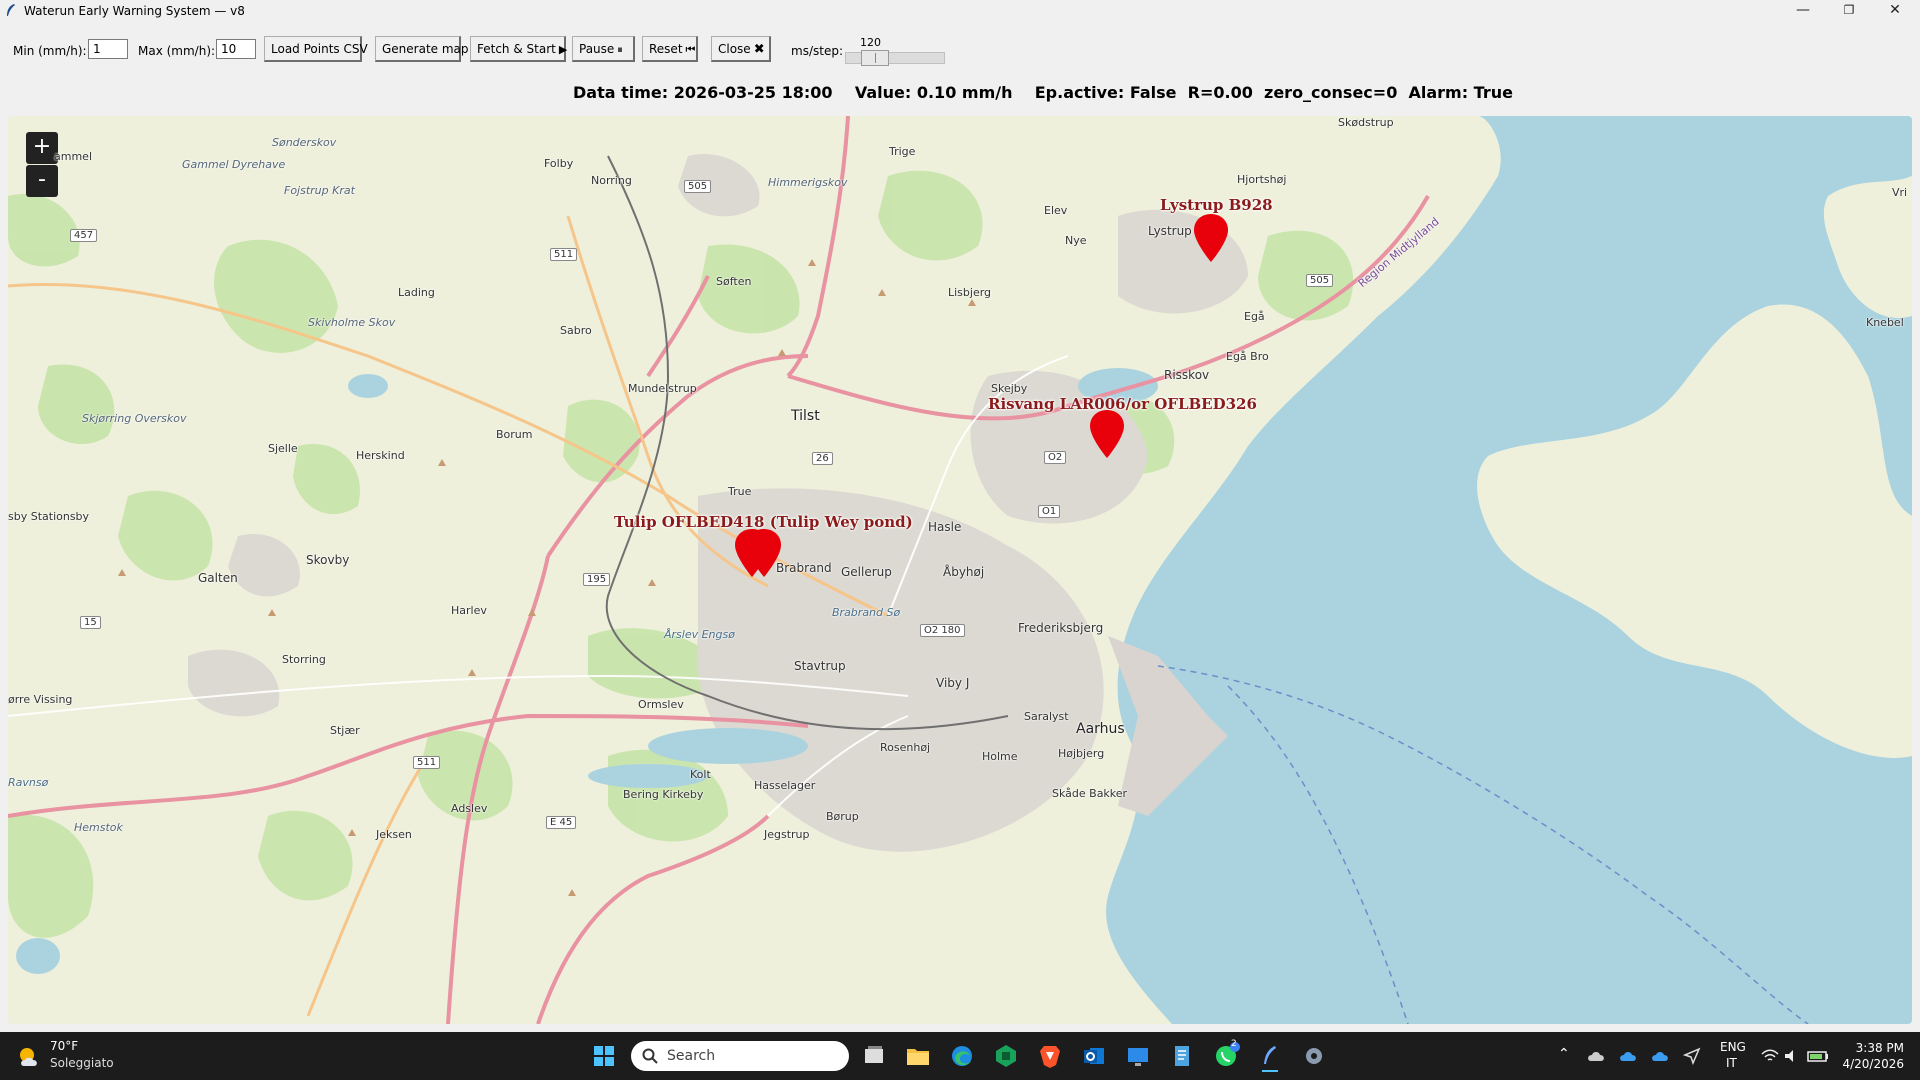  Describe the element at coordinates (820, 666) in the screenshot. I see `place-stavtrup: Stavtrup` at that location.